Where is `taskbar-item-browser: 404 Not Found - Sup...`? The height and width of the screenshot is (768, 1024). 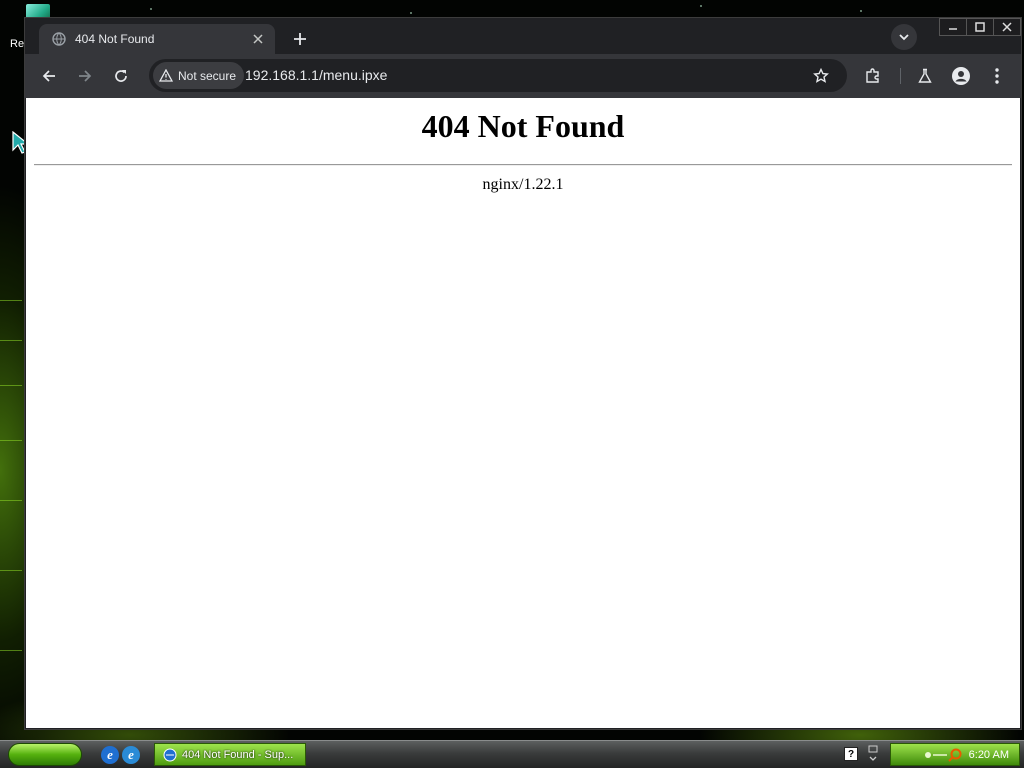
taskbar-item-browser: 404 Not Found - Sup... is located at coordinates (230, 754).